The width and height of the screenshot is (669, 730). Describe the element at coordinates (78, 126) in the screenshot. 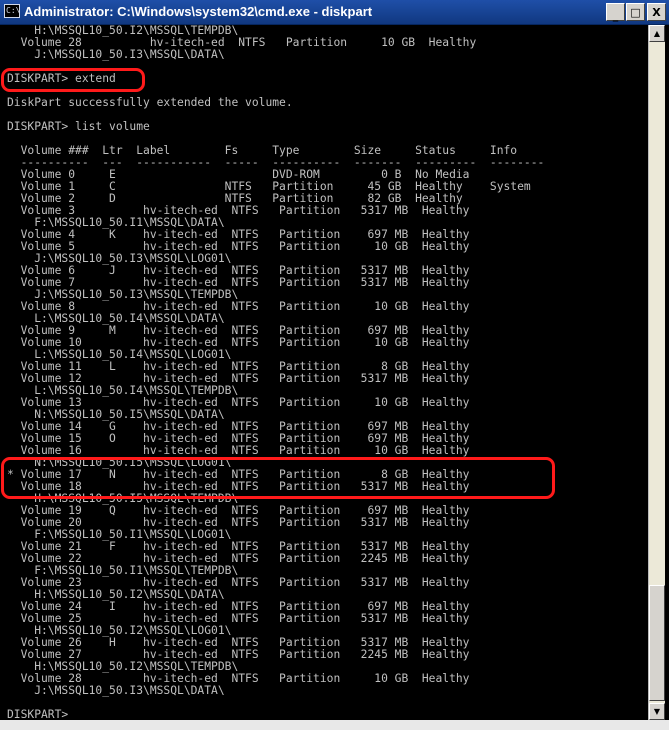

I see `console-line: DISKPART> list volume` at that location.